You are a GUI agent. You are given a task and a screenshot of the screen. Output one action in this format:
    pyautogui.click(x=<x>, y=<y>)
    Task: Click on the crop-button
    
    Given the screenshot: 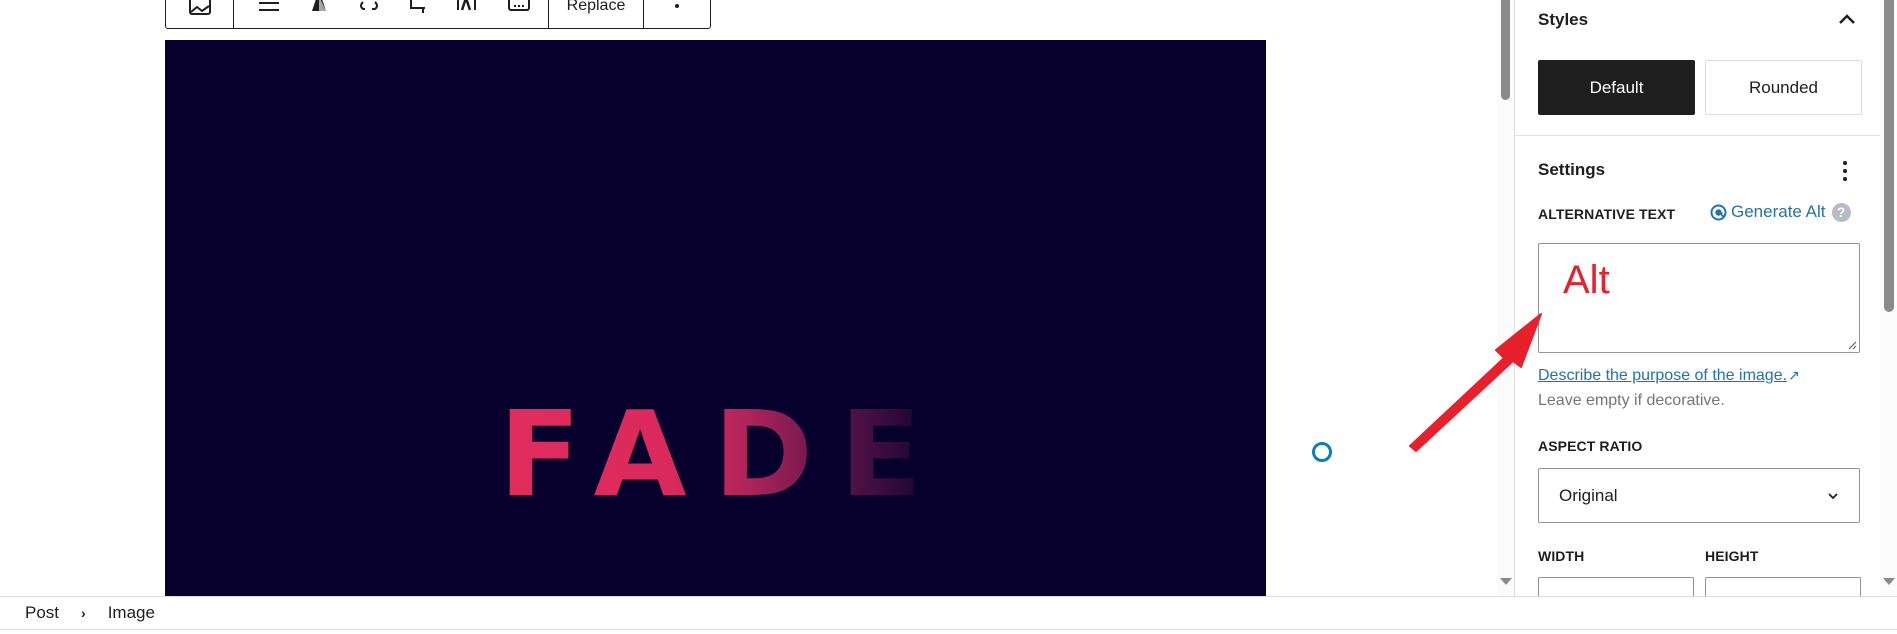 What is the action you would take?
    pyautogui.click(x=419, y=14)
    